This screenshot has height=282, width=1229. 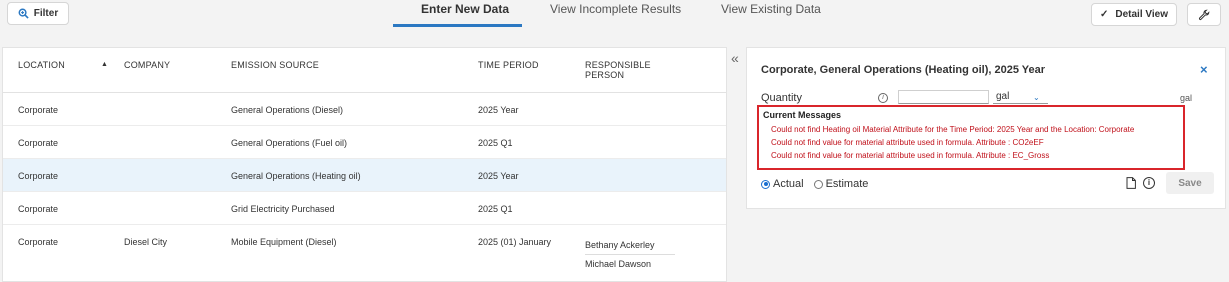 I want to click on info-icon: i, so click(x=883, y=98).